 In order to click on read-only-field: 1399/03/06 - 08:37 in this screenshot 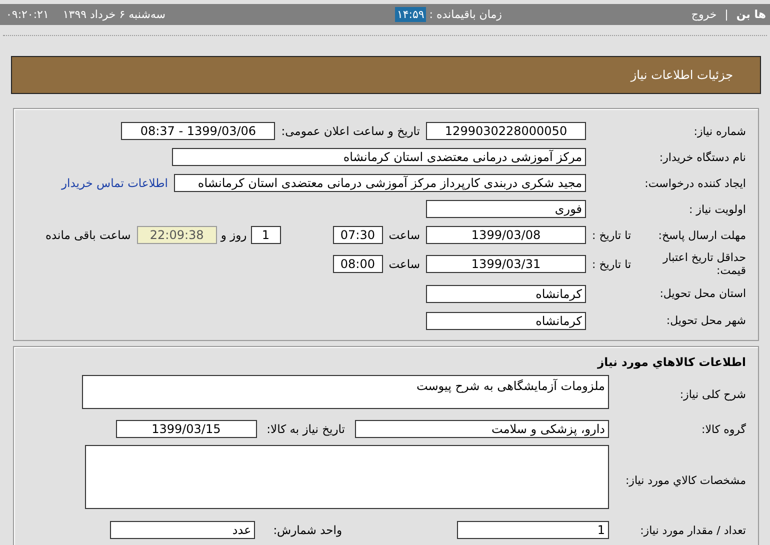, I will do `click(198, 131)`.